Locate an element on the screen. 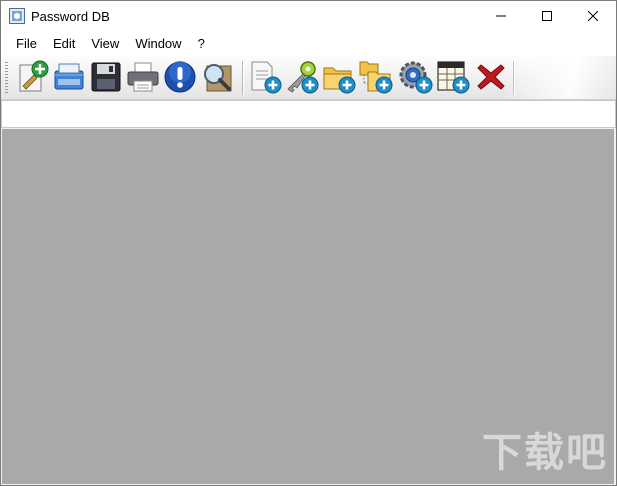 The image size is (617, 486). close-button is located at coordinates (593, 16).